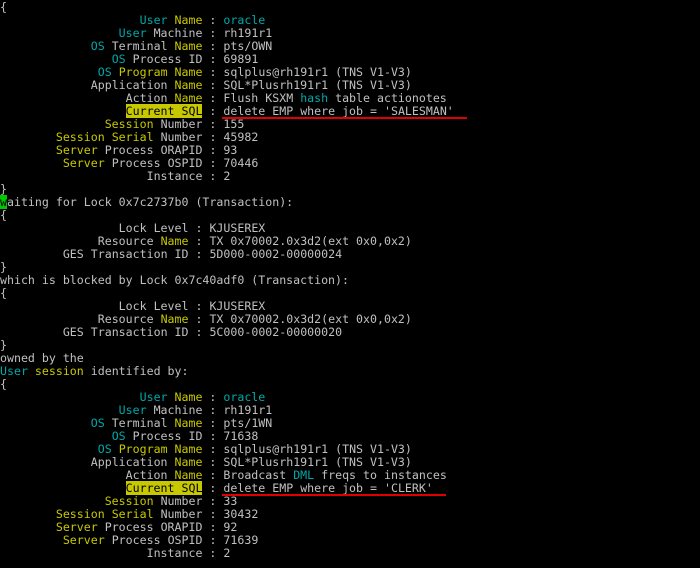 This screenshot has height=568, width=700. Describe the element at coordinates (328, 488) in the screenshot. I see `field-value: delete EMP where job = 'CLERK'` at that location.